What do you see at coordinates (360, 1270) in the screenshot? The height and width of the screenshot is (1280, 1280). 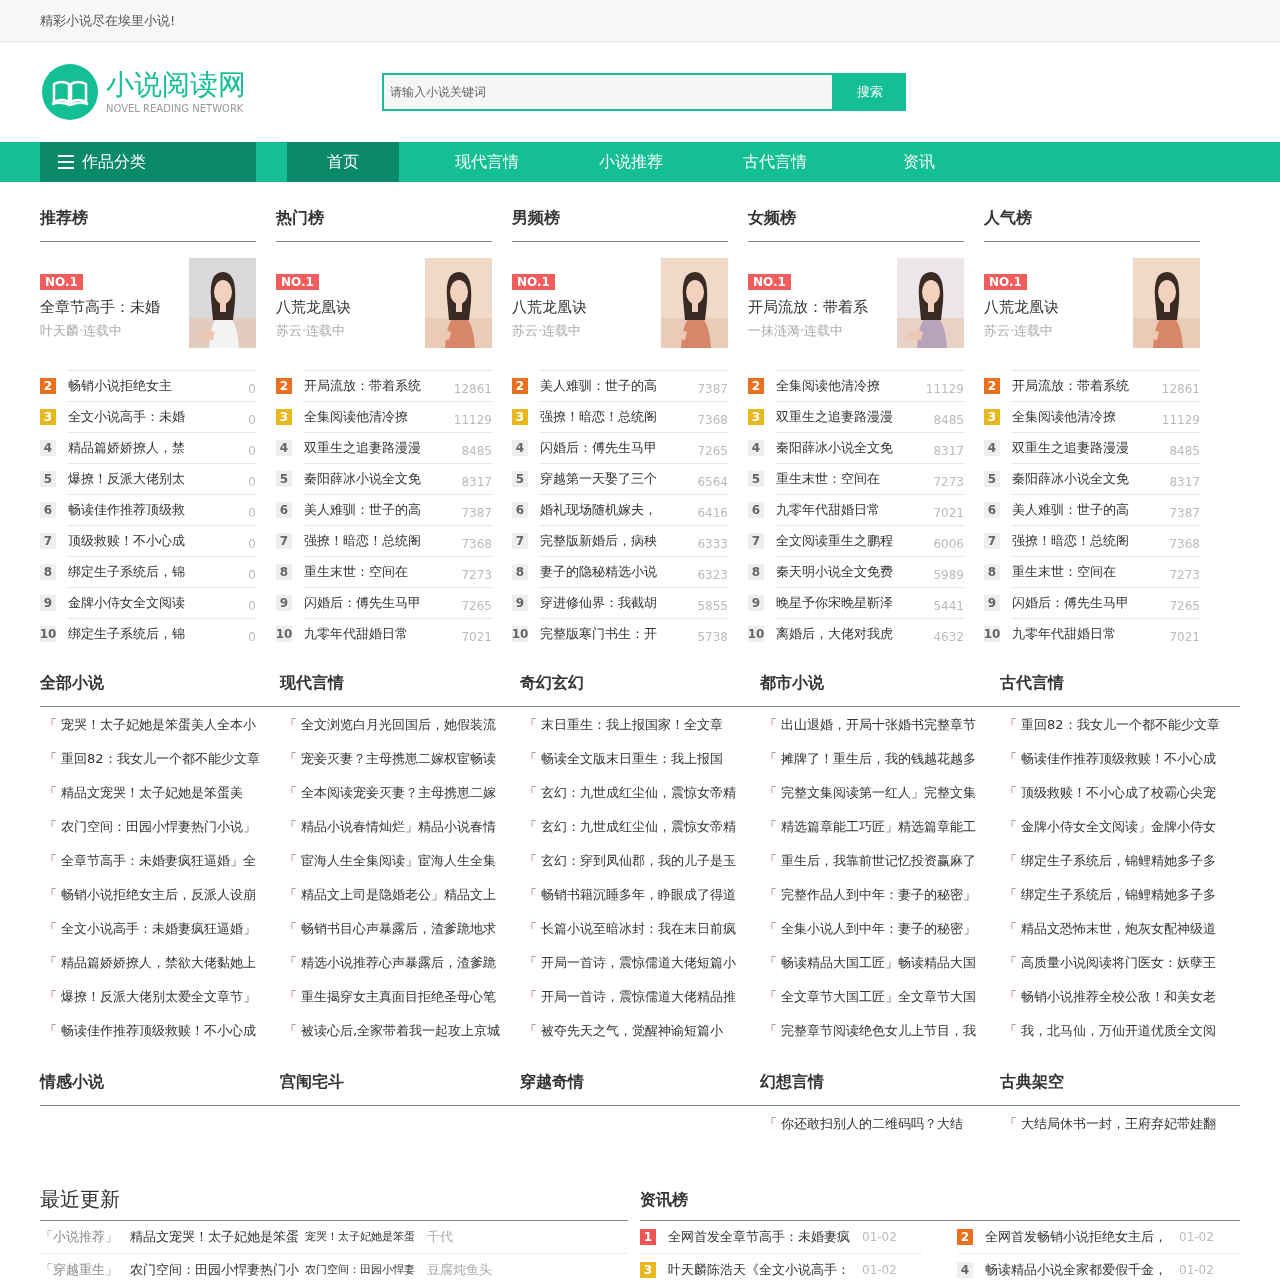 I see `chapter-link: 农门空间：田园小悍妻` at bounding box center [360, 1270].